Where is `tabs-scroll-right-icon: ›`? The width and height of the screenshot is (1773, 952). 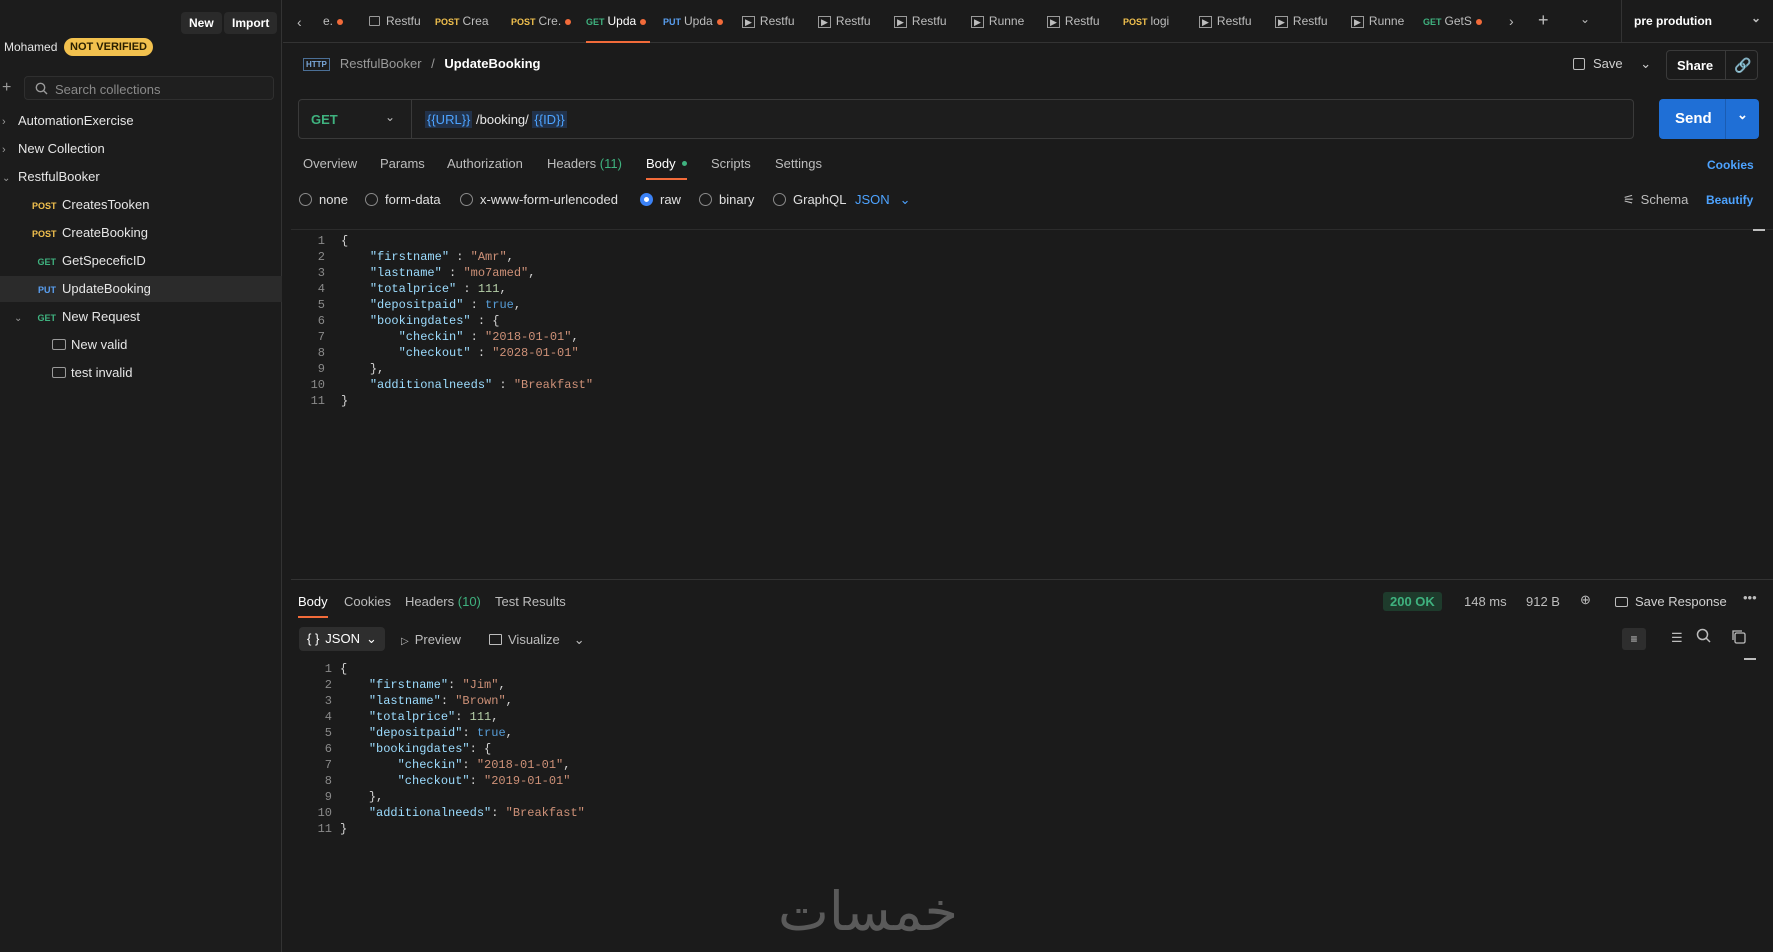
tabs-scroll-right-icon: › is located at coordinates (1511, 21).